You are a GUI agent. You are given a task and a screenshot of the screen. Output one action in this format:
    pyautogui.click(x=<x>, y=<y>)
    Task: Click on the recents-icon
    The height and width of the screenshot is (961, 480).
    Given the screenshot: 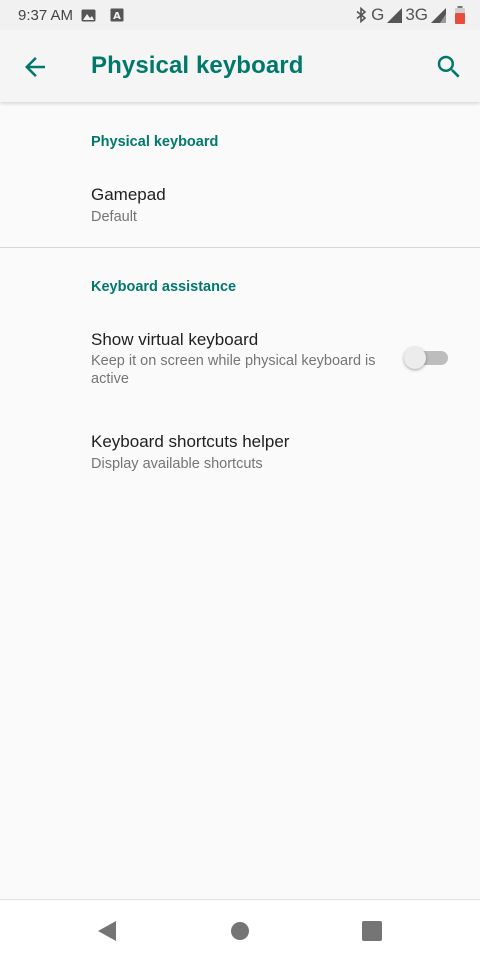 What is the action you would take?
    pyautogui.click(x=372, y=931)
    